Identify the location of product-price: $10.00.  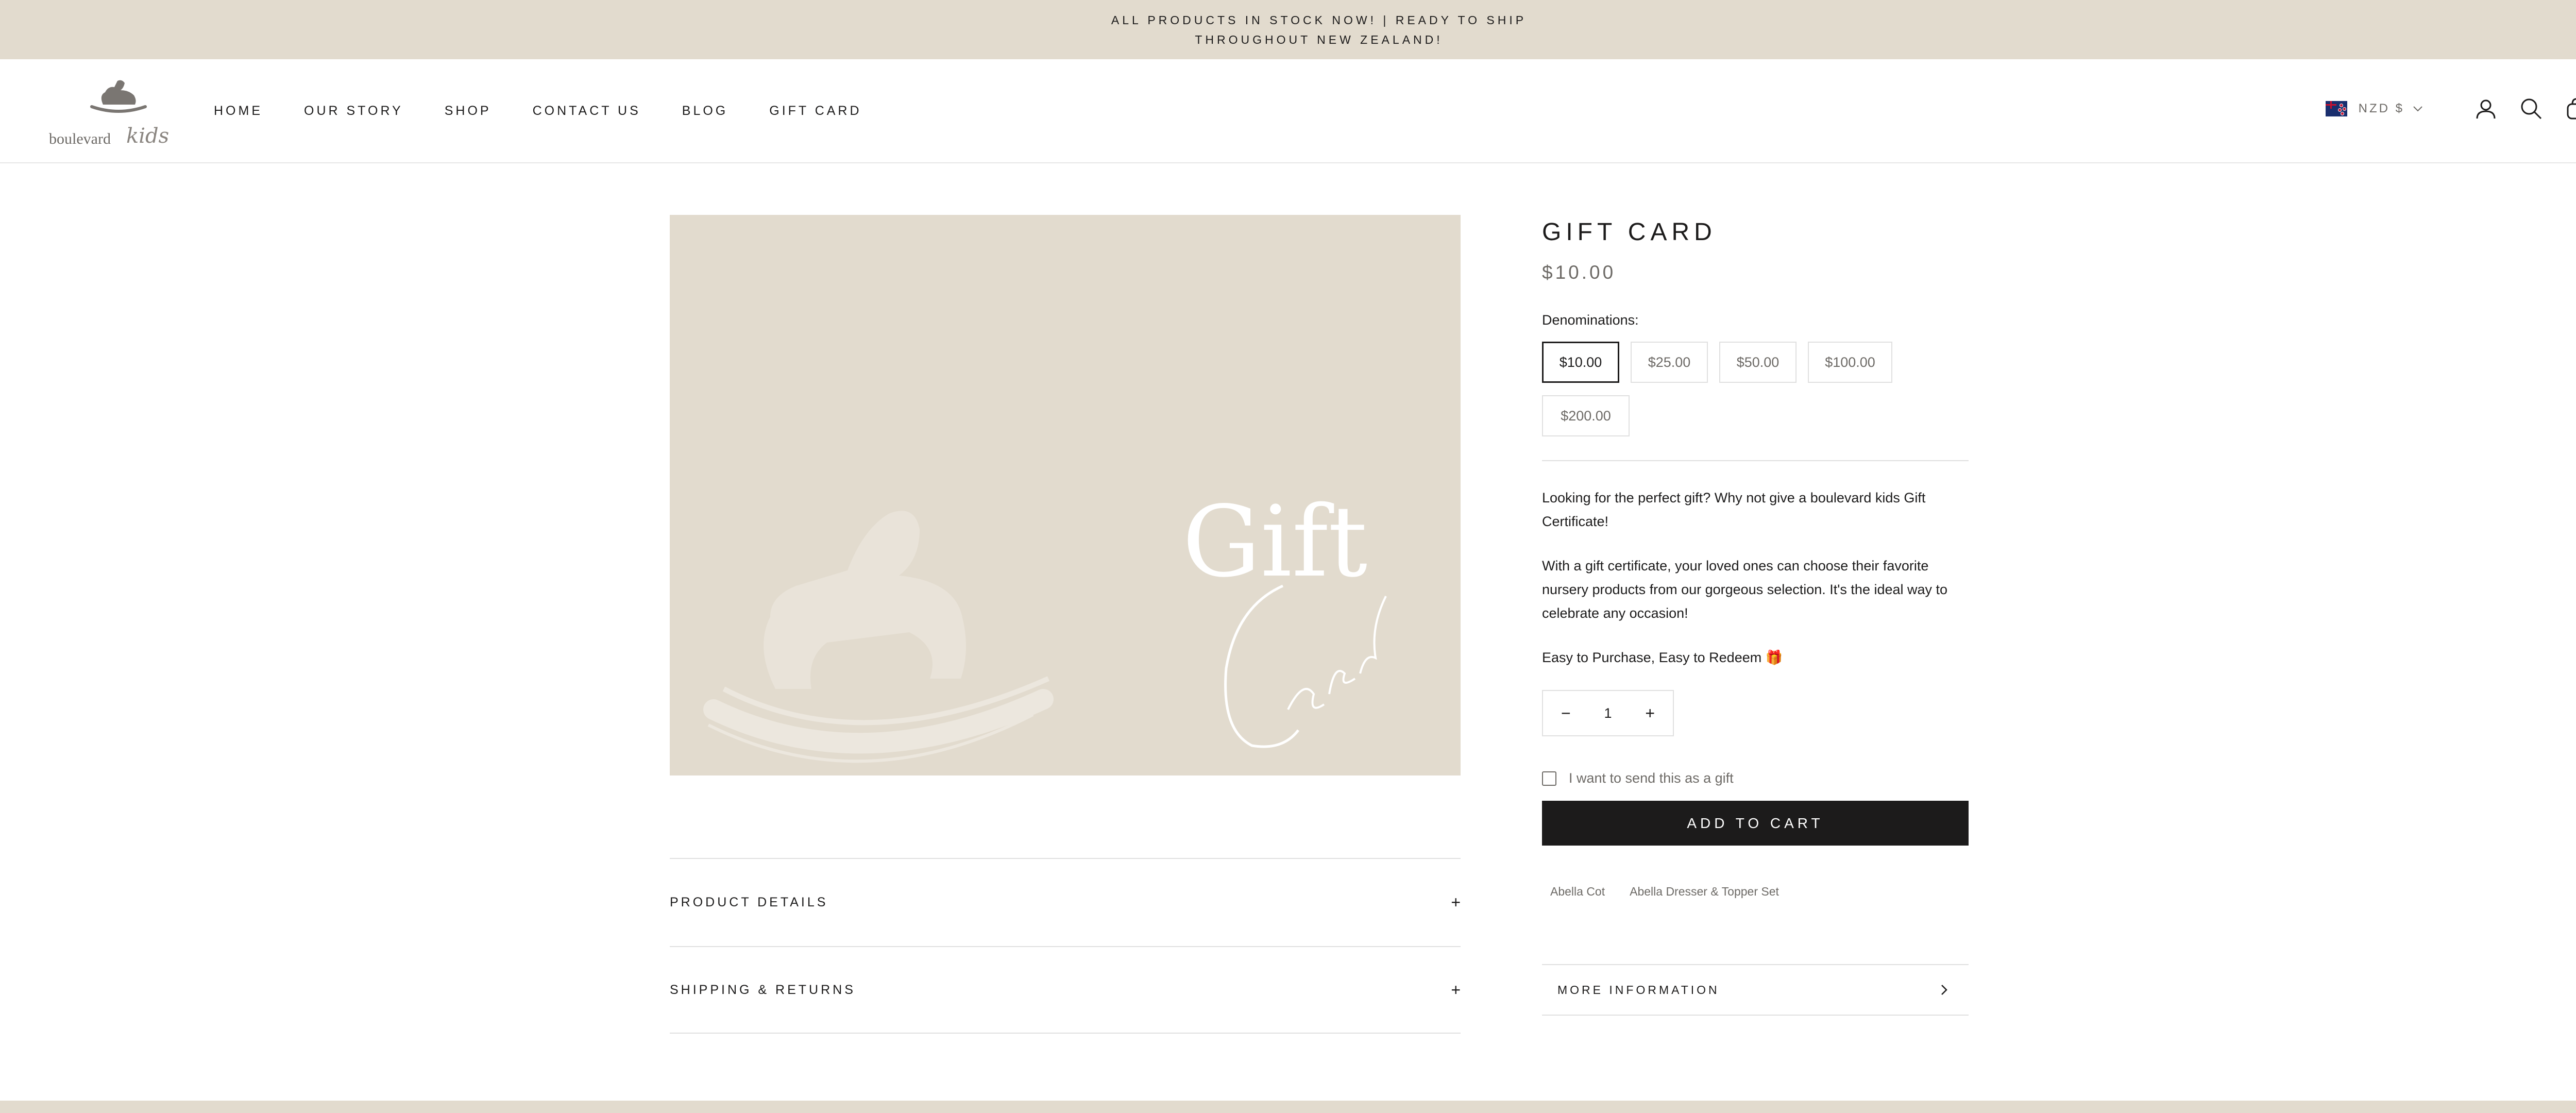
(1579, 272).